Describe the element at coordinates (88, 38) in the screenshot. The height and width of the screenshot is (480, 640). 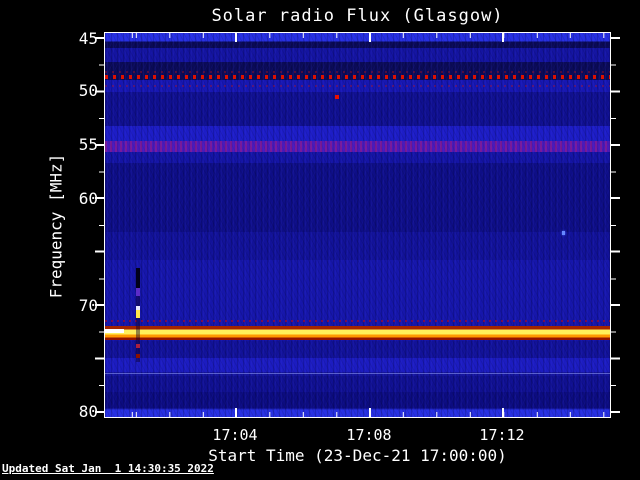
I see `y-tick-label-45: 45` at that location.